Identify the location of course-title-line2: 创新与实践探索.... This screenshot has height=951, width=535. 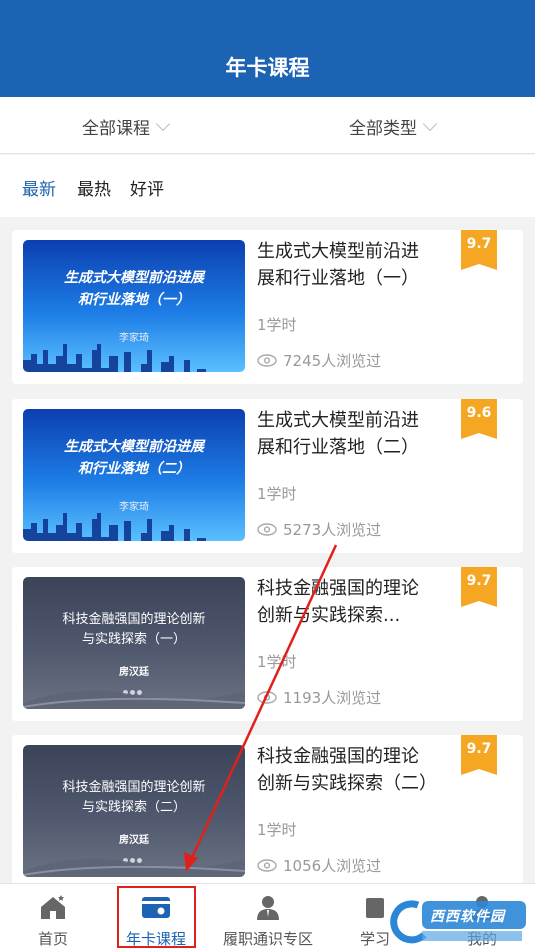
(329, 615).